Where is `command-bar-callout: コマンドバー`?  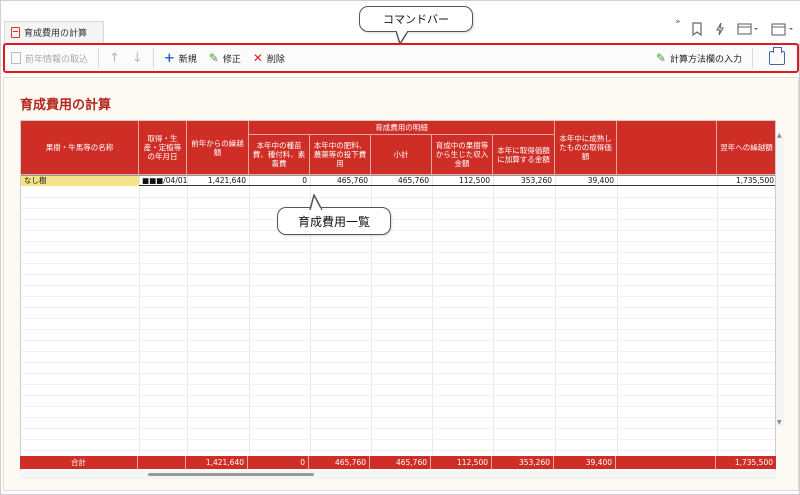
command-bar-callout: コマンドバー is located at coordinates (416, 25).